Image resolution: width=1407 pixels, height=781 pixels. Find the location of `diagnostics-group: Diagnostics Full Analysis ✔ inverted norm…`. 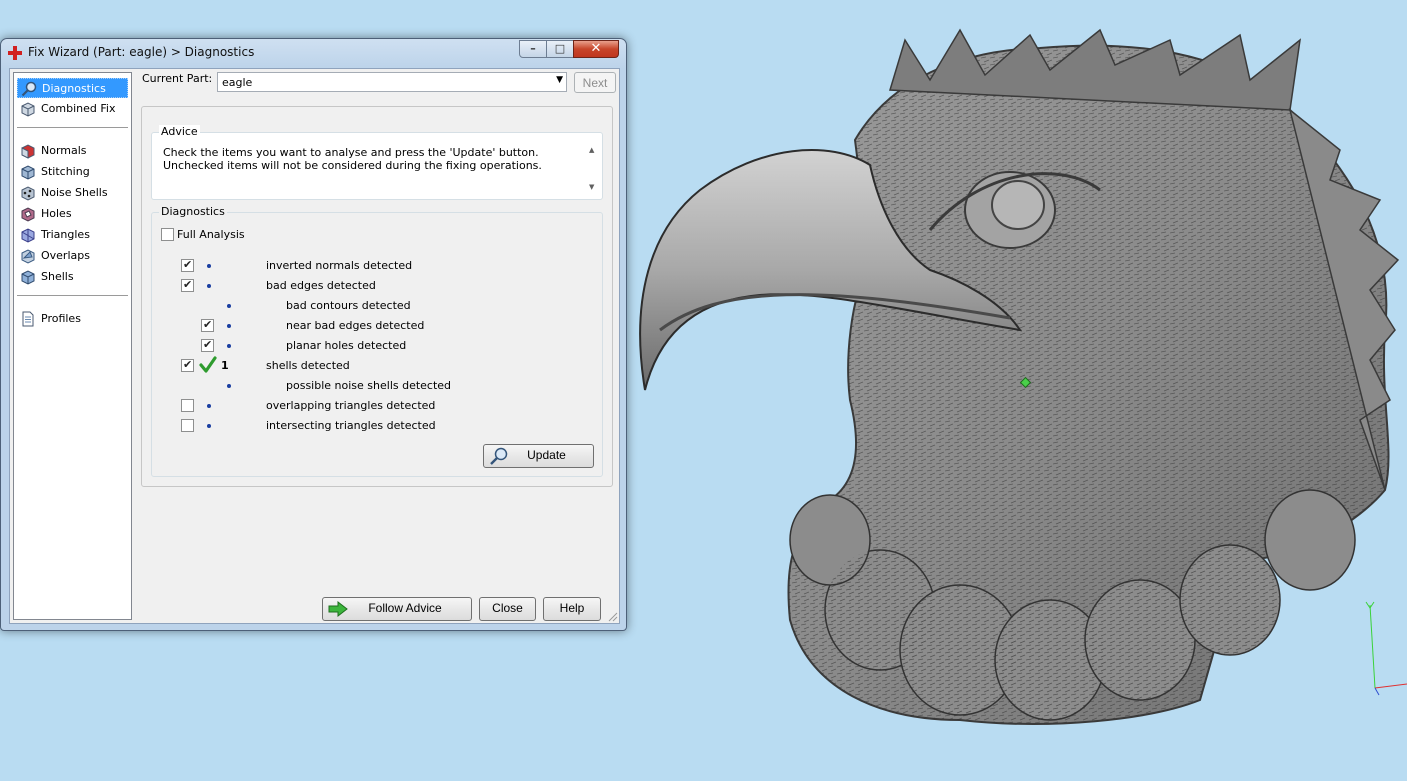

diagnostics-group: Diagnostics Full Analysis ✔ inverted norm… is located at coordinates (377, 341).